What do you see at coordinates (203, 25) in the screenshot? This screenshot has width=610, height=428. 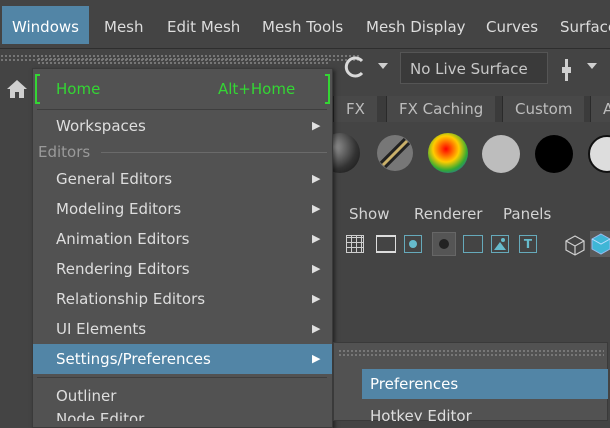 I see `menu-edit-mesh: Edit Mesh` at bounding box center [203, 25].